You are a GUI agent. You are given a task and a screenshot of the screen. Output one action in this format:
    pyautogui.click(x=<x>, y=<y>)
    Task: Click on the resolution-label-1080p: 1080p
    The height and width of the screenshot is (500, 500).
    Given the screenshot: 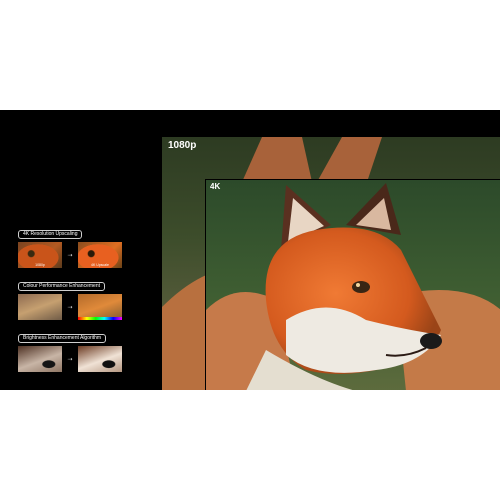 What is the action you would take?
    pyautogui.click(x=182, y=145)
    